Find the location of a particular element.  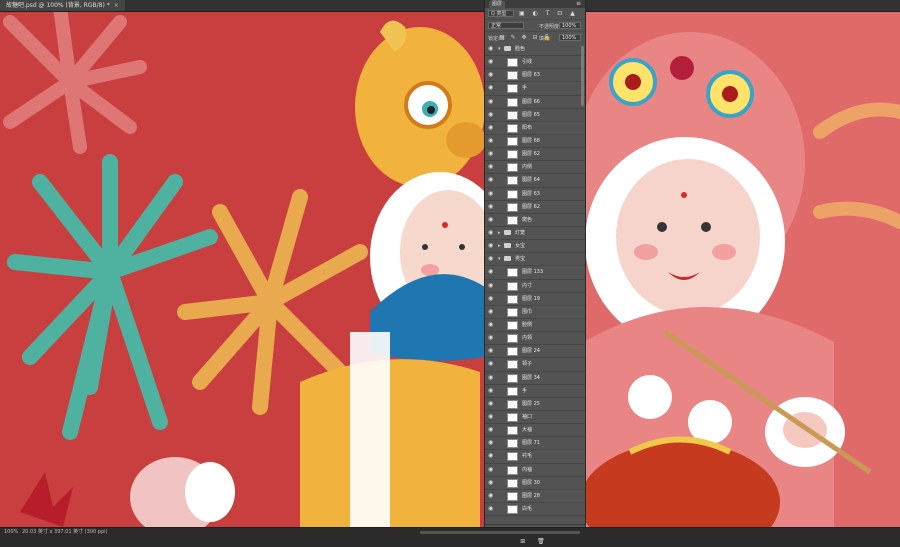

layer-row: ◉ 内领 is located at coordinates (535, 339).